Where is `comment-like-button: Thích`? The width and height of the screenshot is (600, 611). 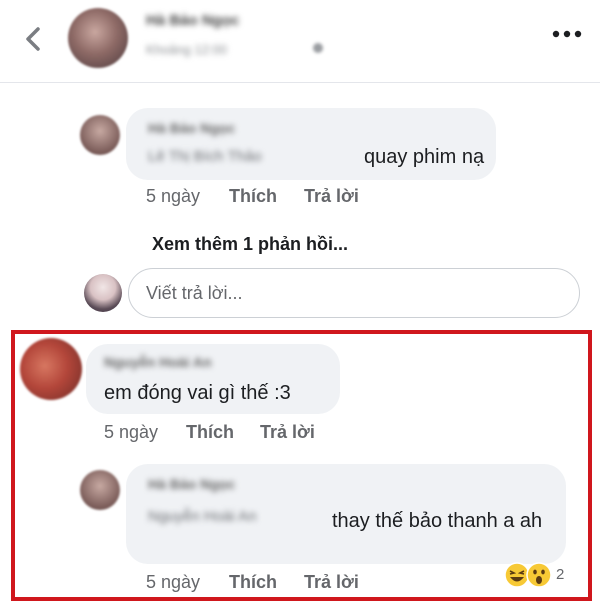
comment-like-button: Thích is located at coordinates (210, 432).